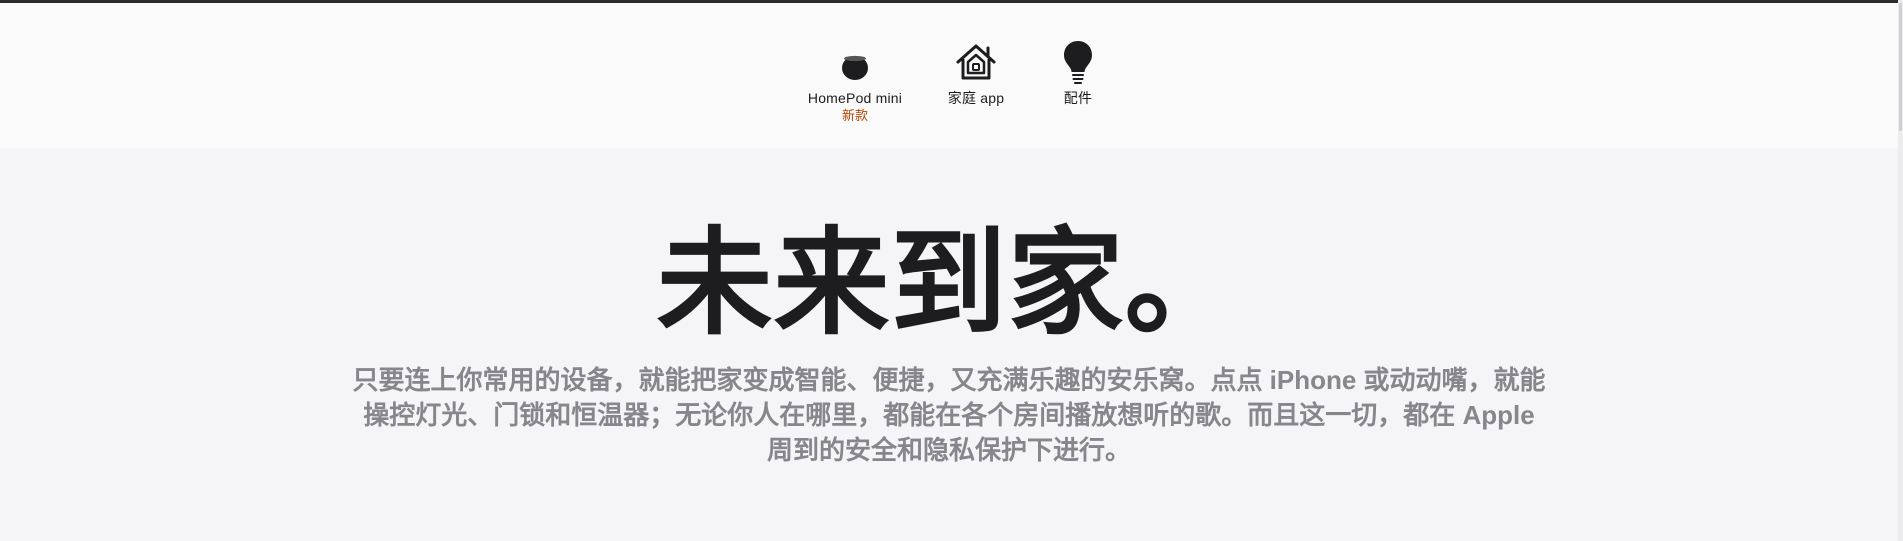 This screenshot has height=541, width=1903. I want to click on homepod-mini-icon, so click(855, 67).